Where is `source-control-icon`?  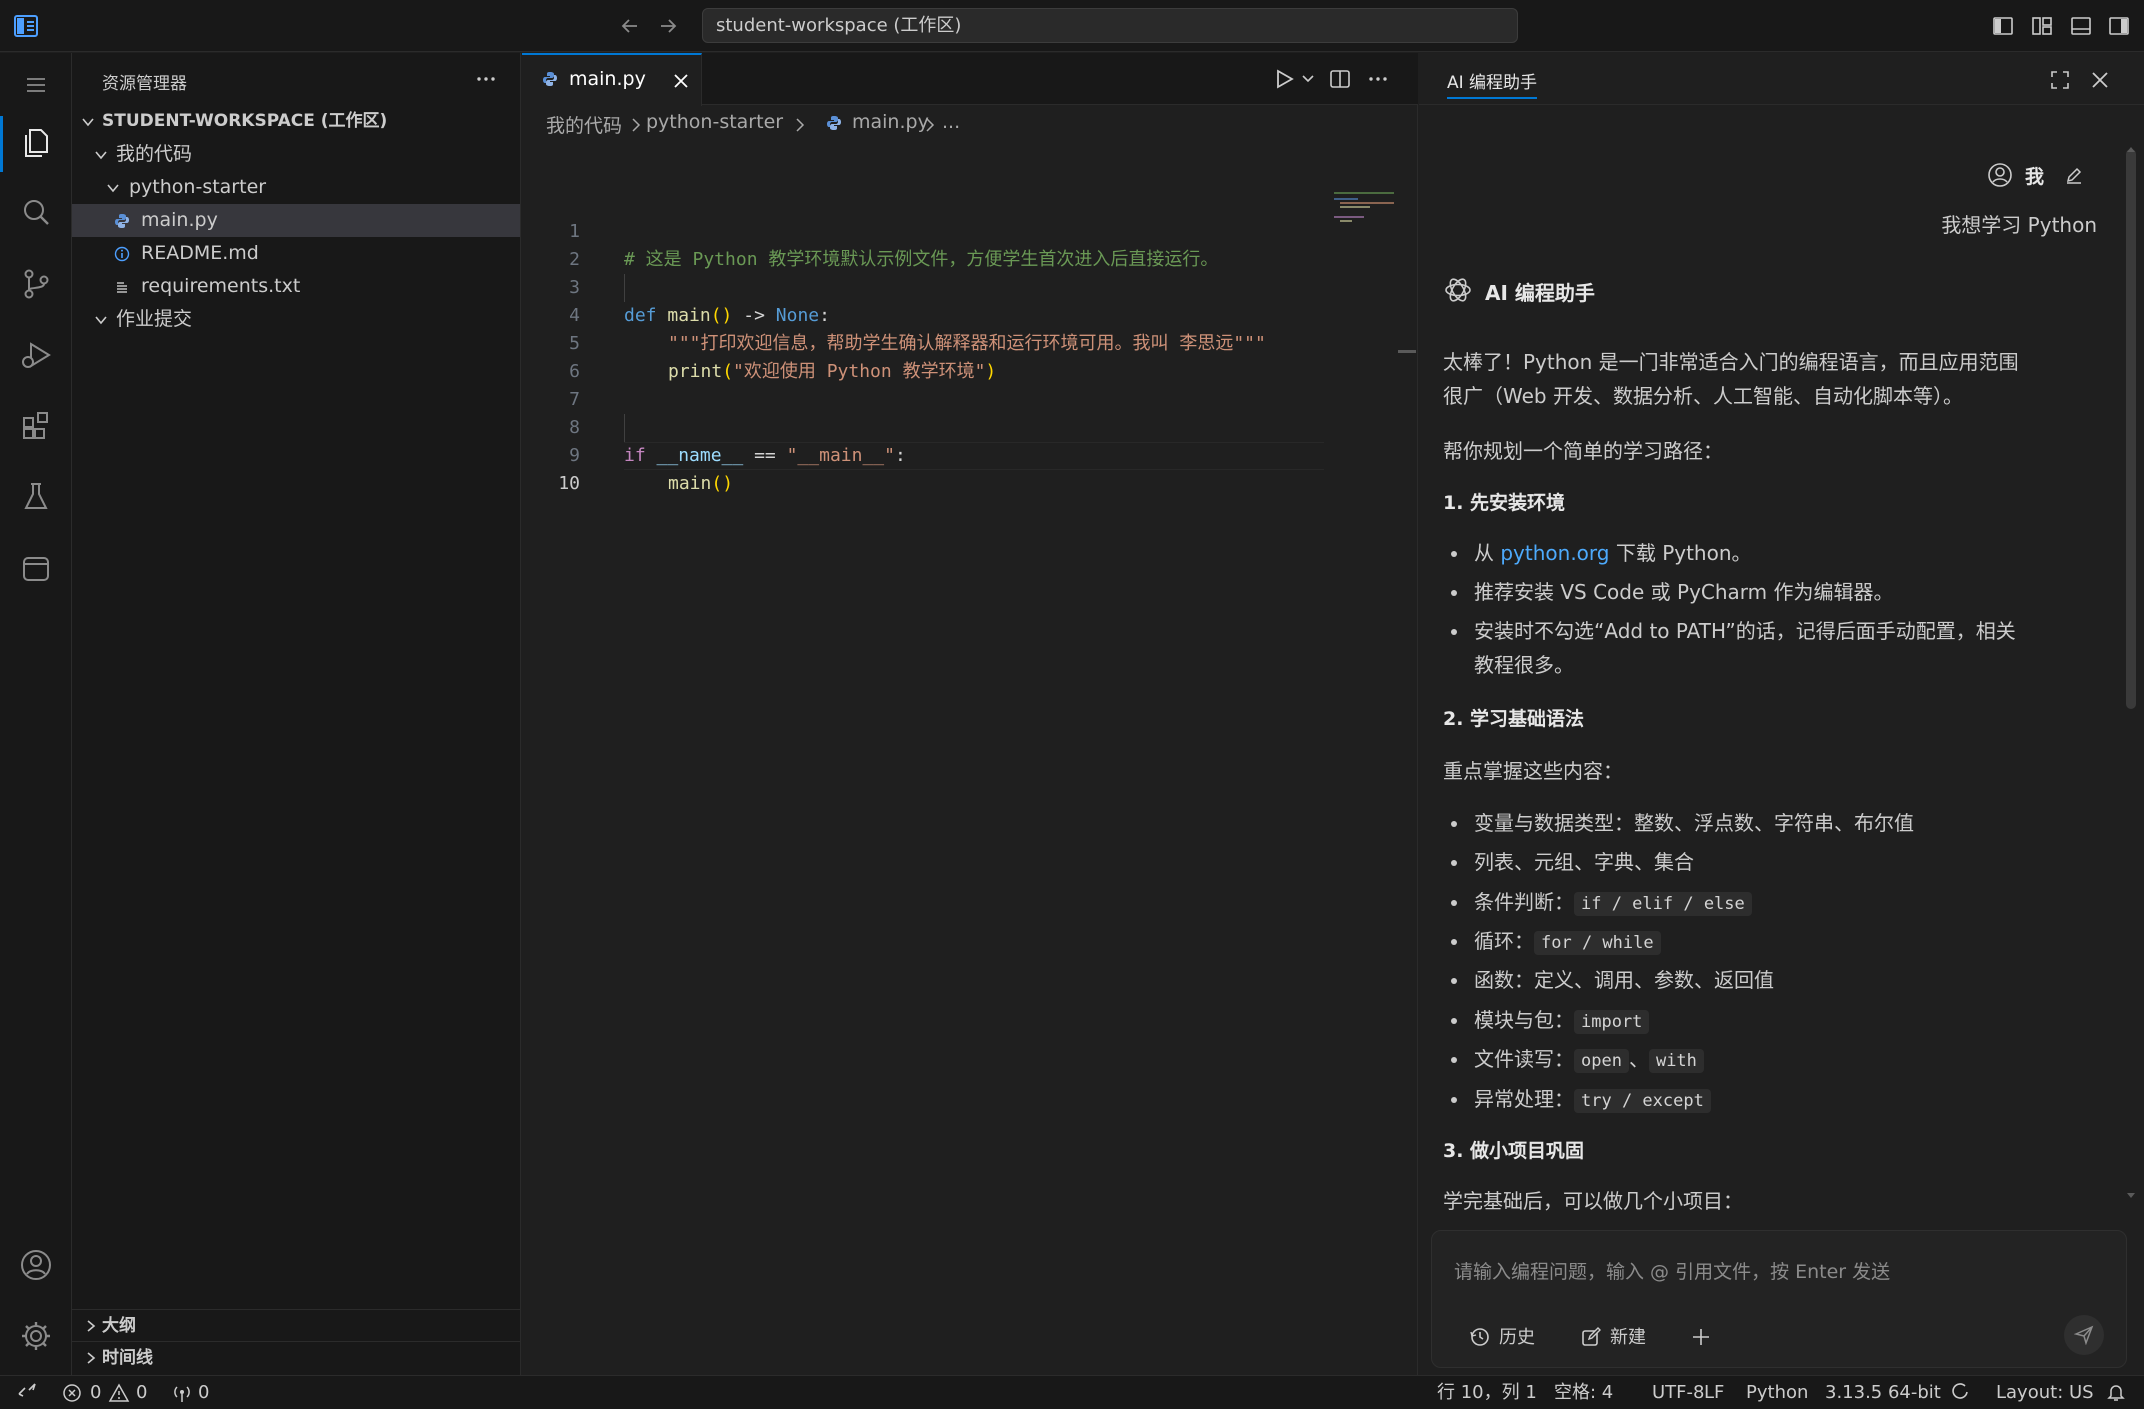
source-control-icon is located at coordinates (36, 284).